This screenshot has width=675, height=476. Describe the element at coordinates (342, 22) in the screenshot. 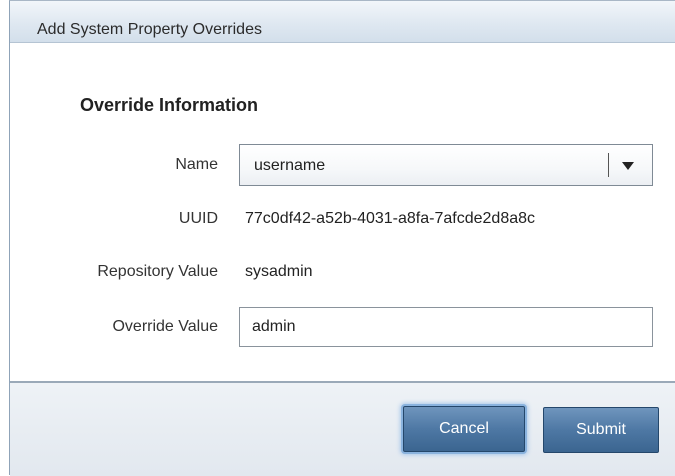

I see `dialog-titlebar: Add System Property Overrides` at that location.